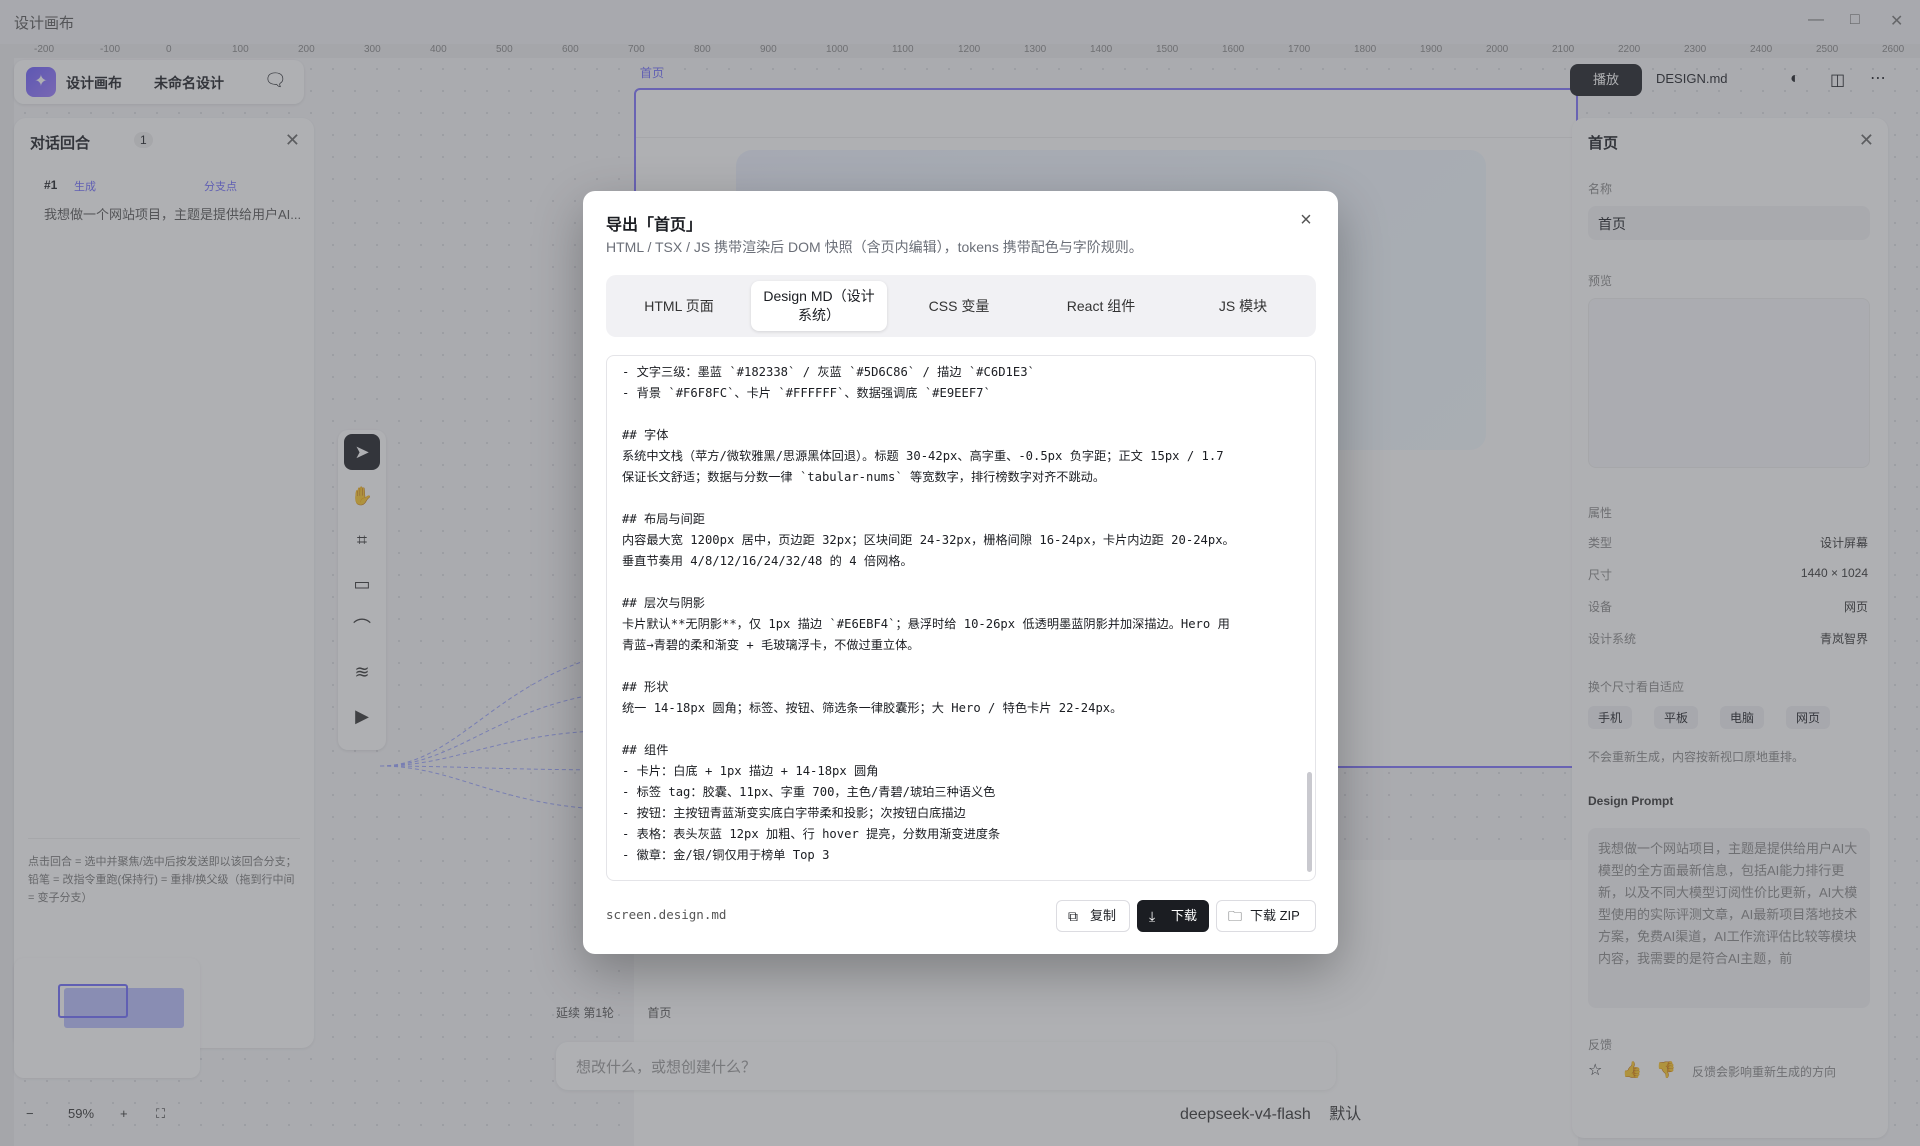 The height and width of the screenshot is (1146, 1920). I want to click on copy-icon: ⧉, so click(1073, 916).